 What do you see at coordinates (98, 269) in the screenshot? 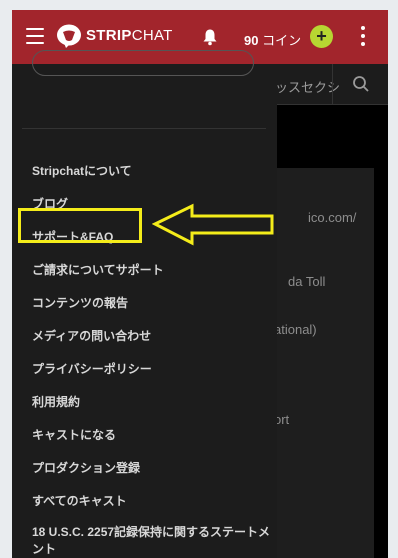
I see `menu-item-billing-support: ご請求についてサポート` at bounding box center [98, 269].